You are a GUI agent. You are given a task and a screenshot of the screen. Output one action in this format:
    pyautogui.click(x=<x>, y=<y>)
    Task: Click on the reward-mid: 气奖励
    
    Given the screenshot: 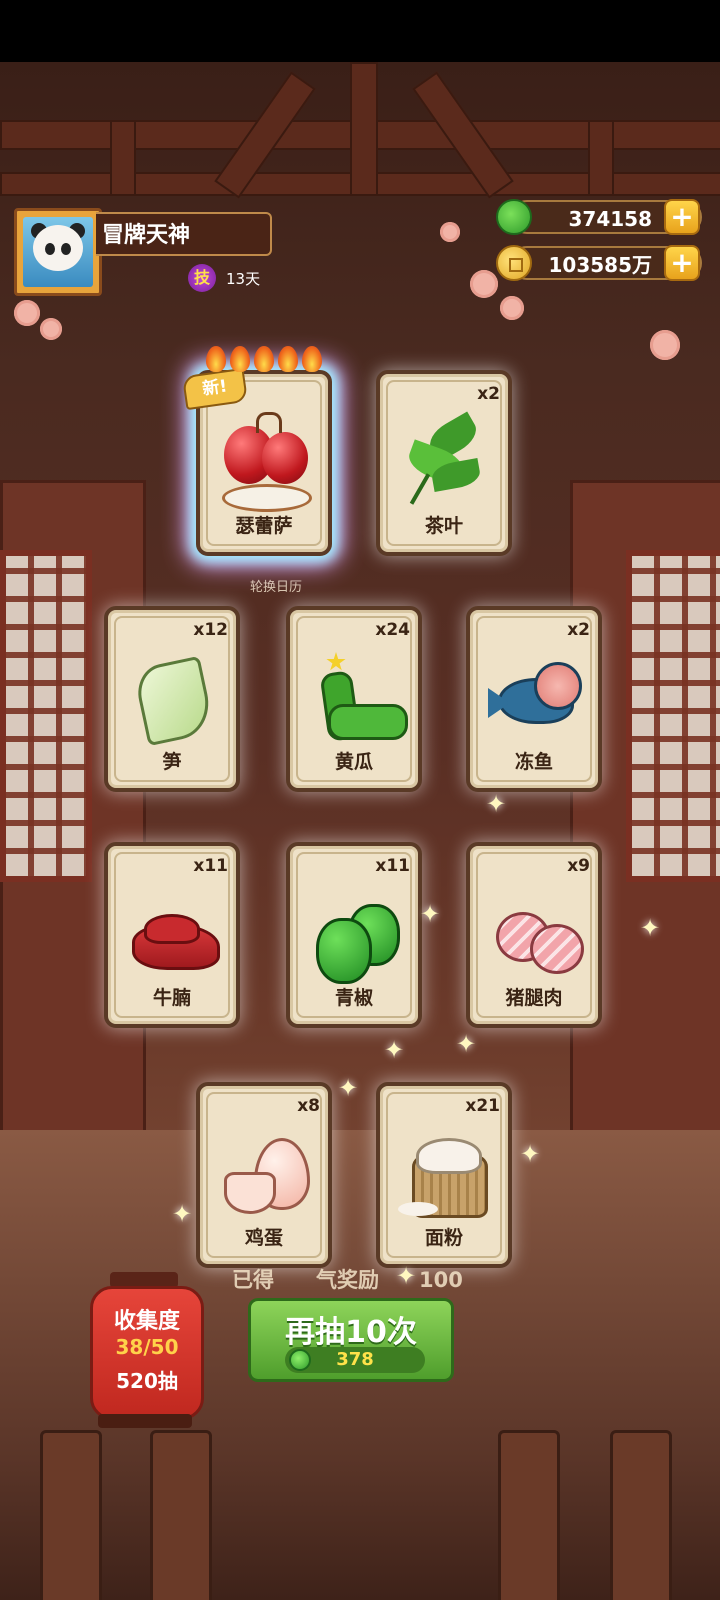 What is the action you would take?
    pyautogui.click(x=347, y=1280)
    